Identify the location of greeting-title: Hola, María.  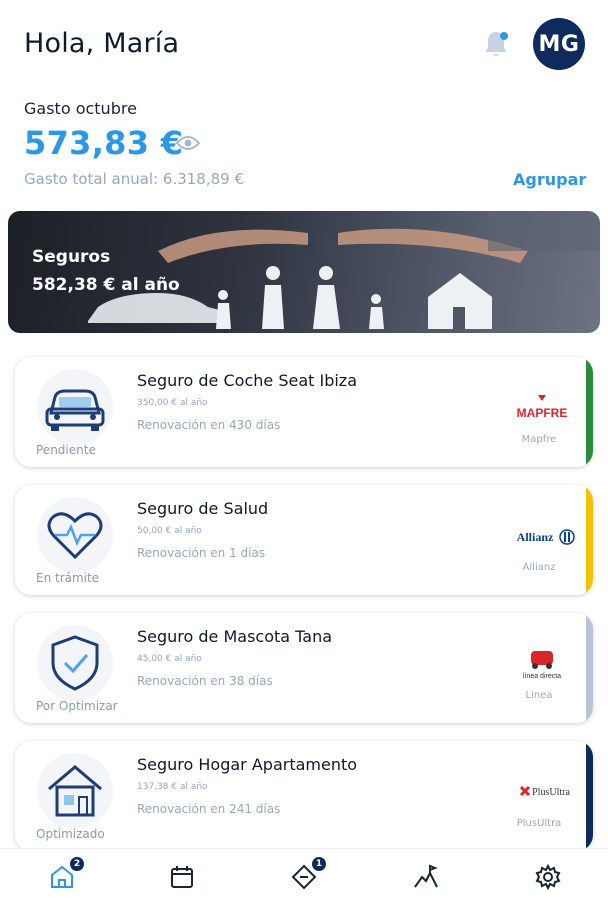
(102, 43).